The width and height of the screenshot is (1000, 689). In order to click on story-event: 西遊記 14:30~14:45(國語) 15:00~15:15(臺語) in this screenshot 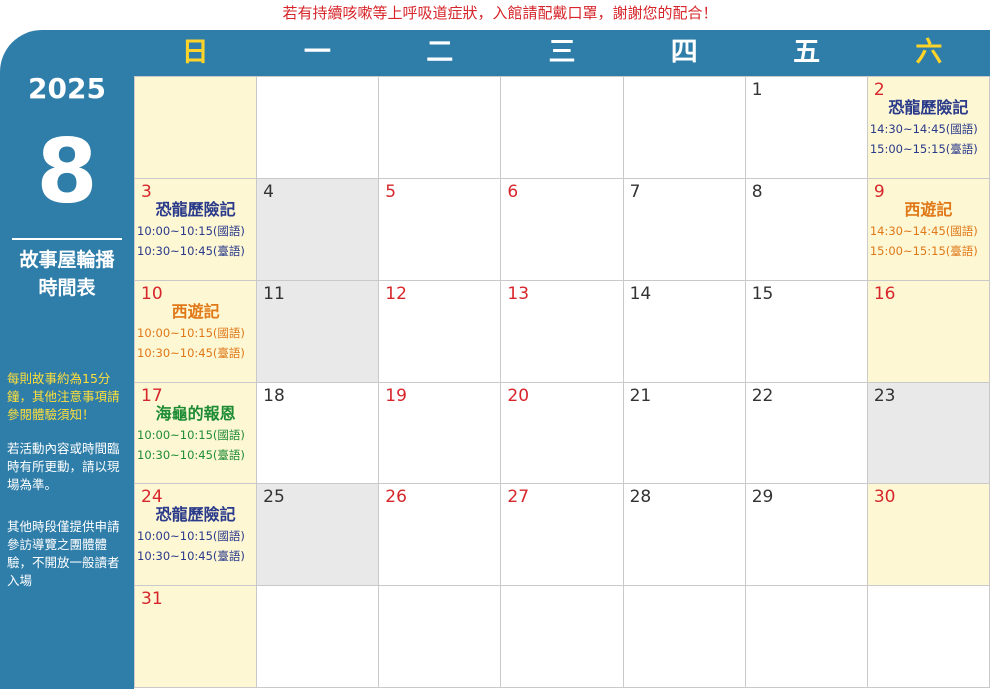, I will do `click(928, 230)`.